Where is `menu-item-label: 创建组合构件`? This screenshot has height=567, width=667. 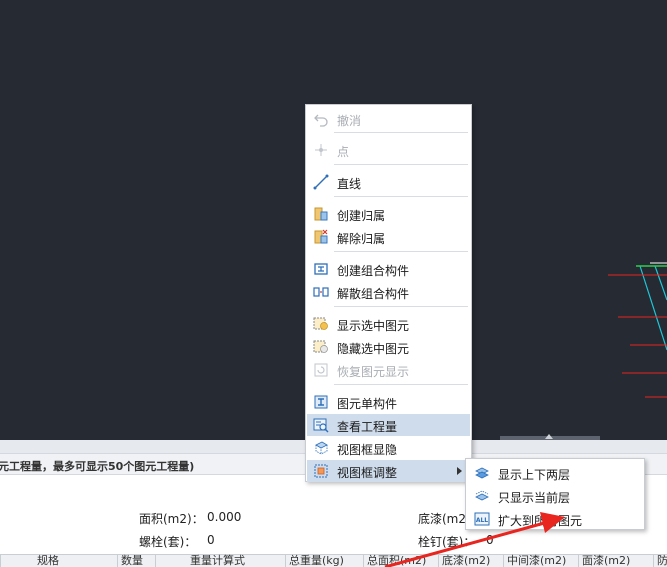 menu-item-label: 创建组合构件 is located at coordinates (373, 271).